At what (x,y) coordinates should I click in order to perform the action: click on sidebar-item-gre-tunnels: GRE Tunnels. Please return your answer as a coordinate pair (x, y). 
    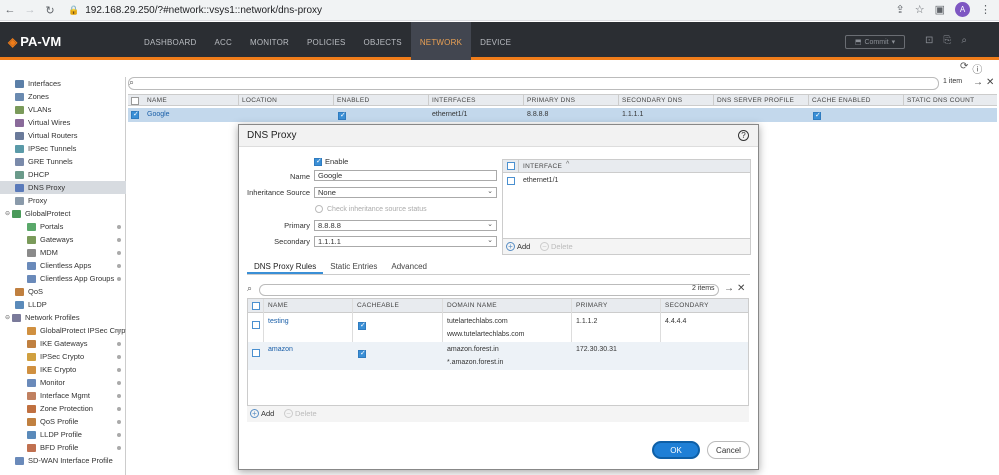
    Looking at the image, I should click on (63, 161).